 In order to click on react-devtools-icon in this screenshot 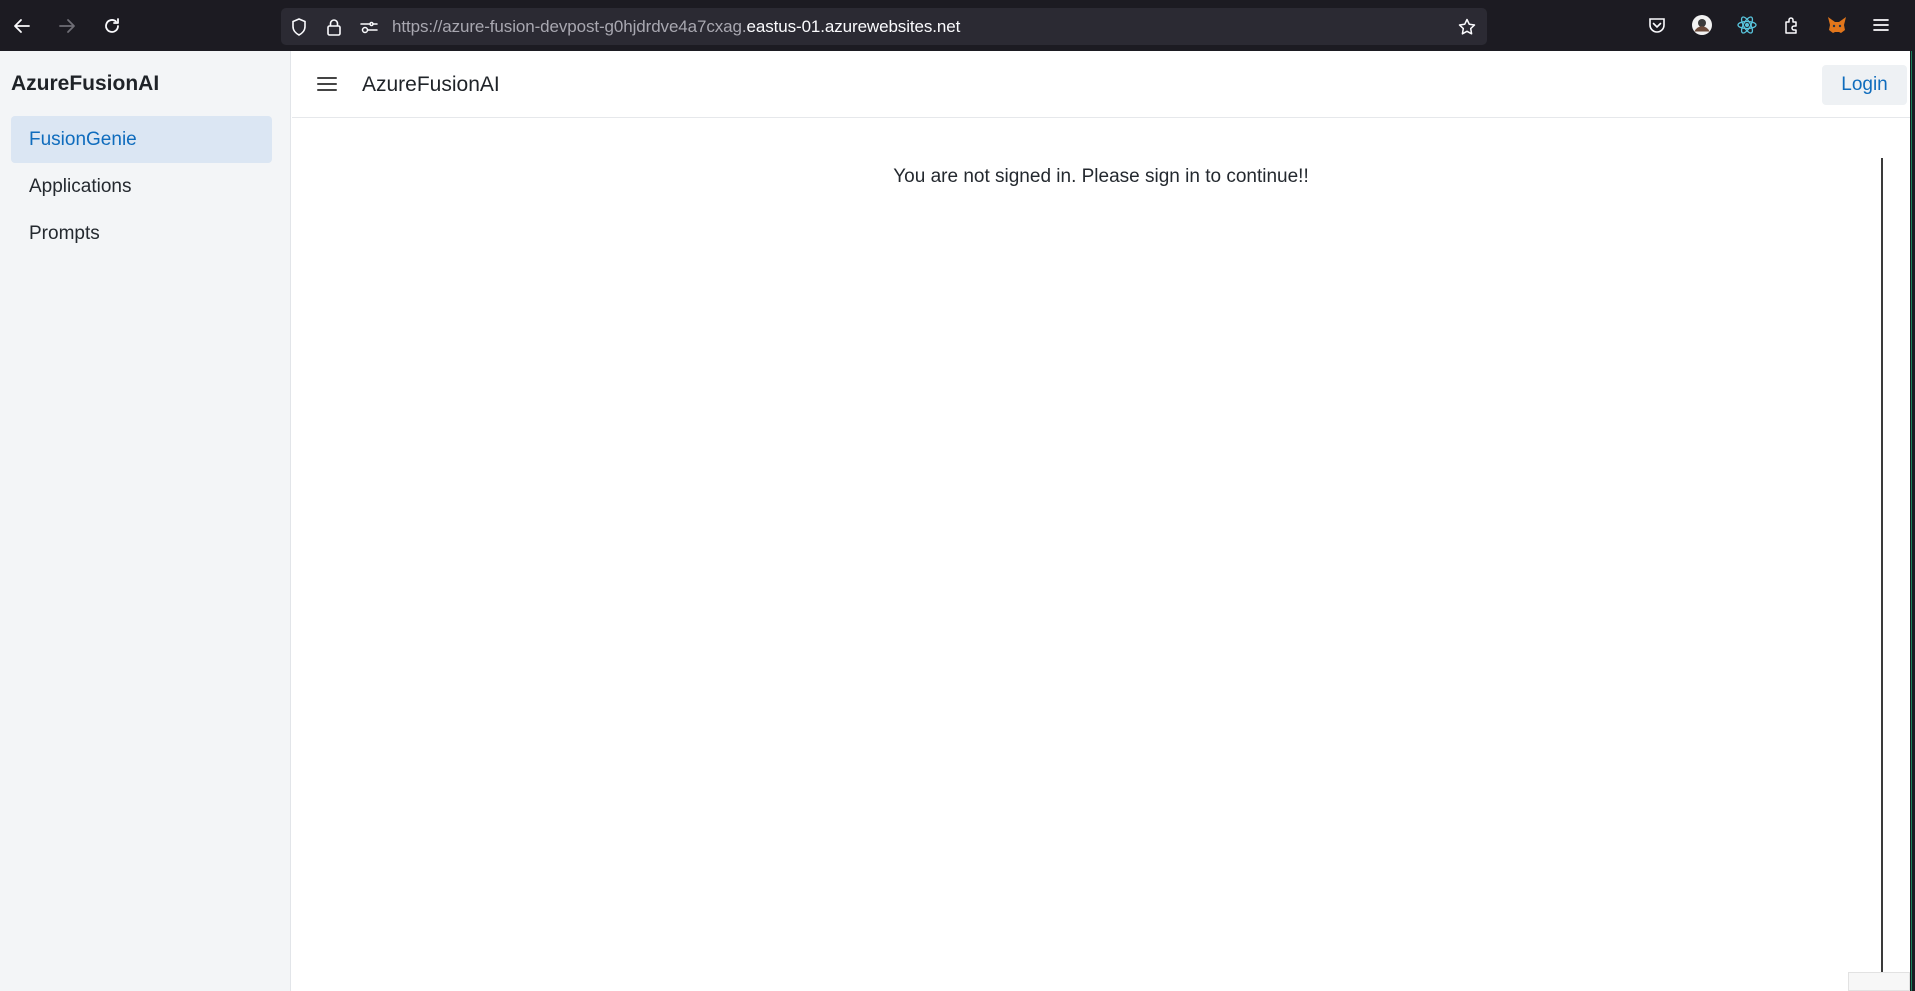, I will do `click(1747, 25)`.